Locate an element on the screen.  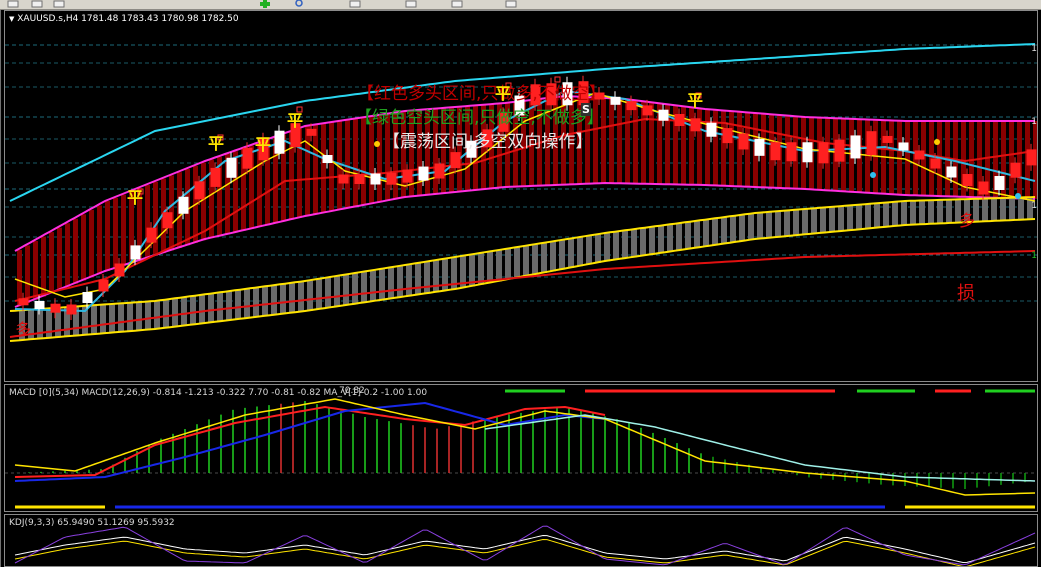
new-order-icon is located at coordinates (13, 4).